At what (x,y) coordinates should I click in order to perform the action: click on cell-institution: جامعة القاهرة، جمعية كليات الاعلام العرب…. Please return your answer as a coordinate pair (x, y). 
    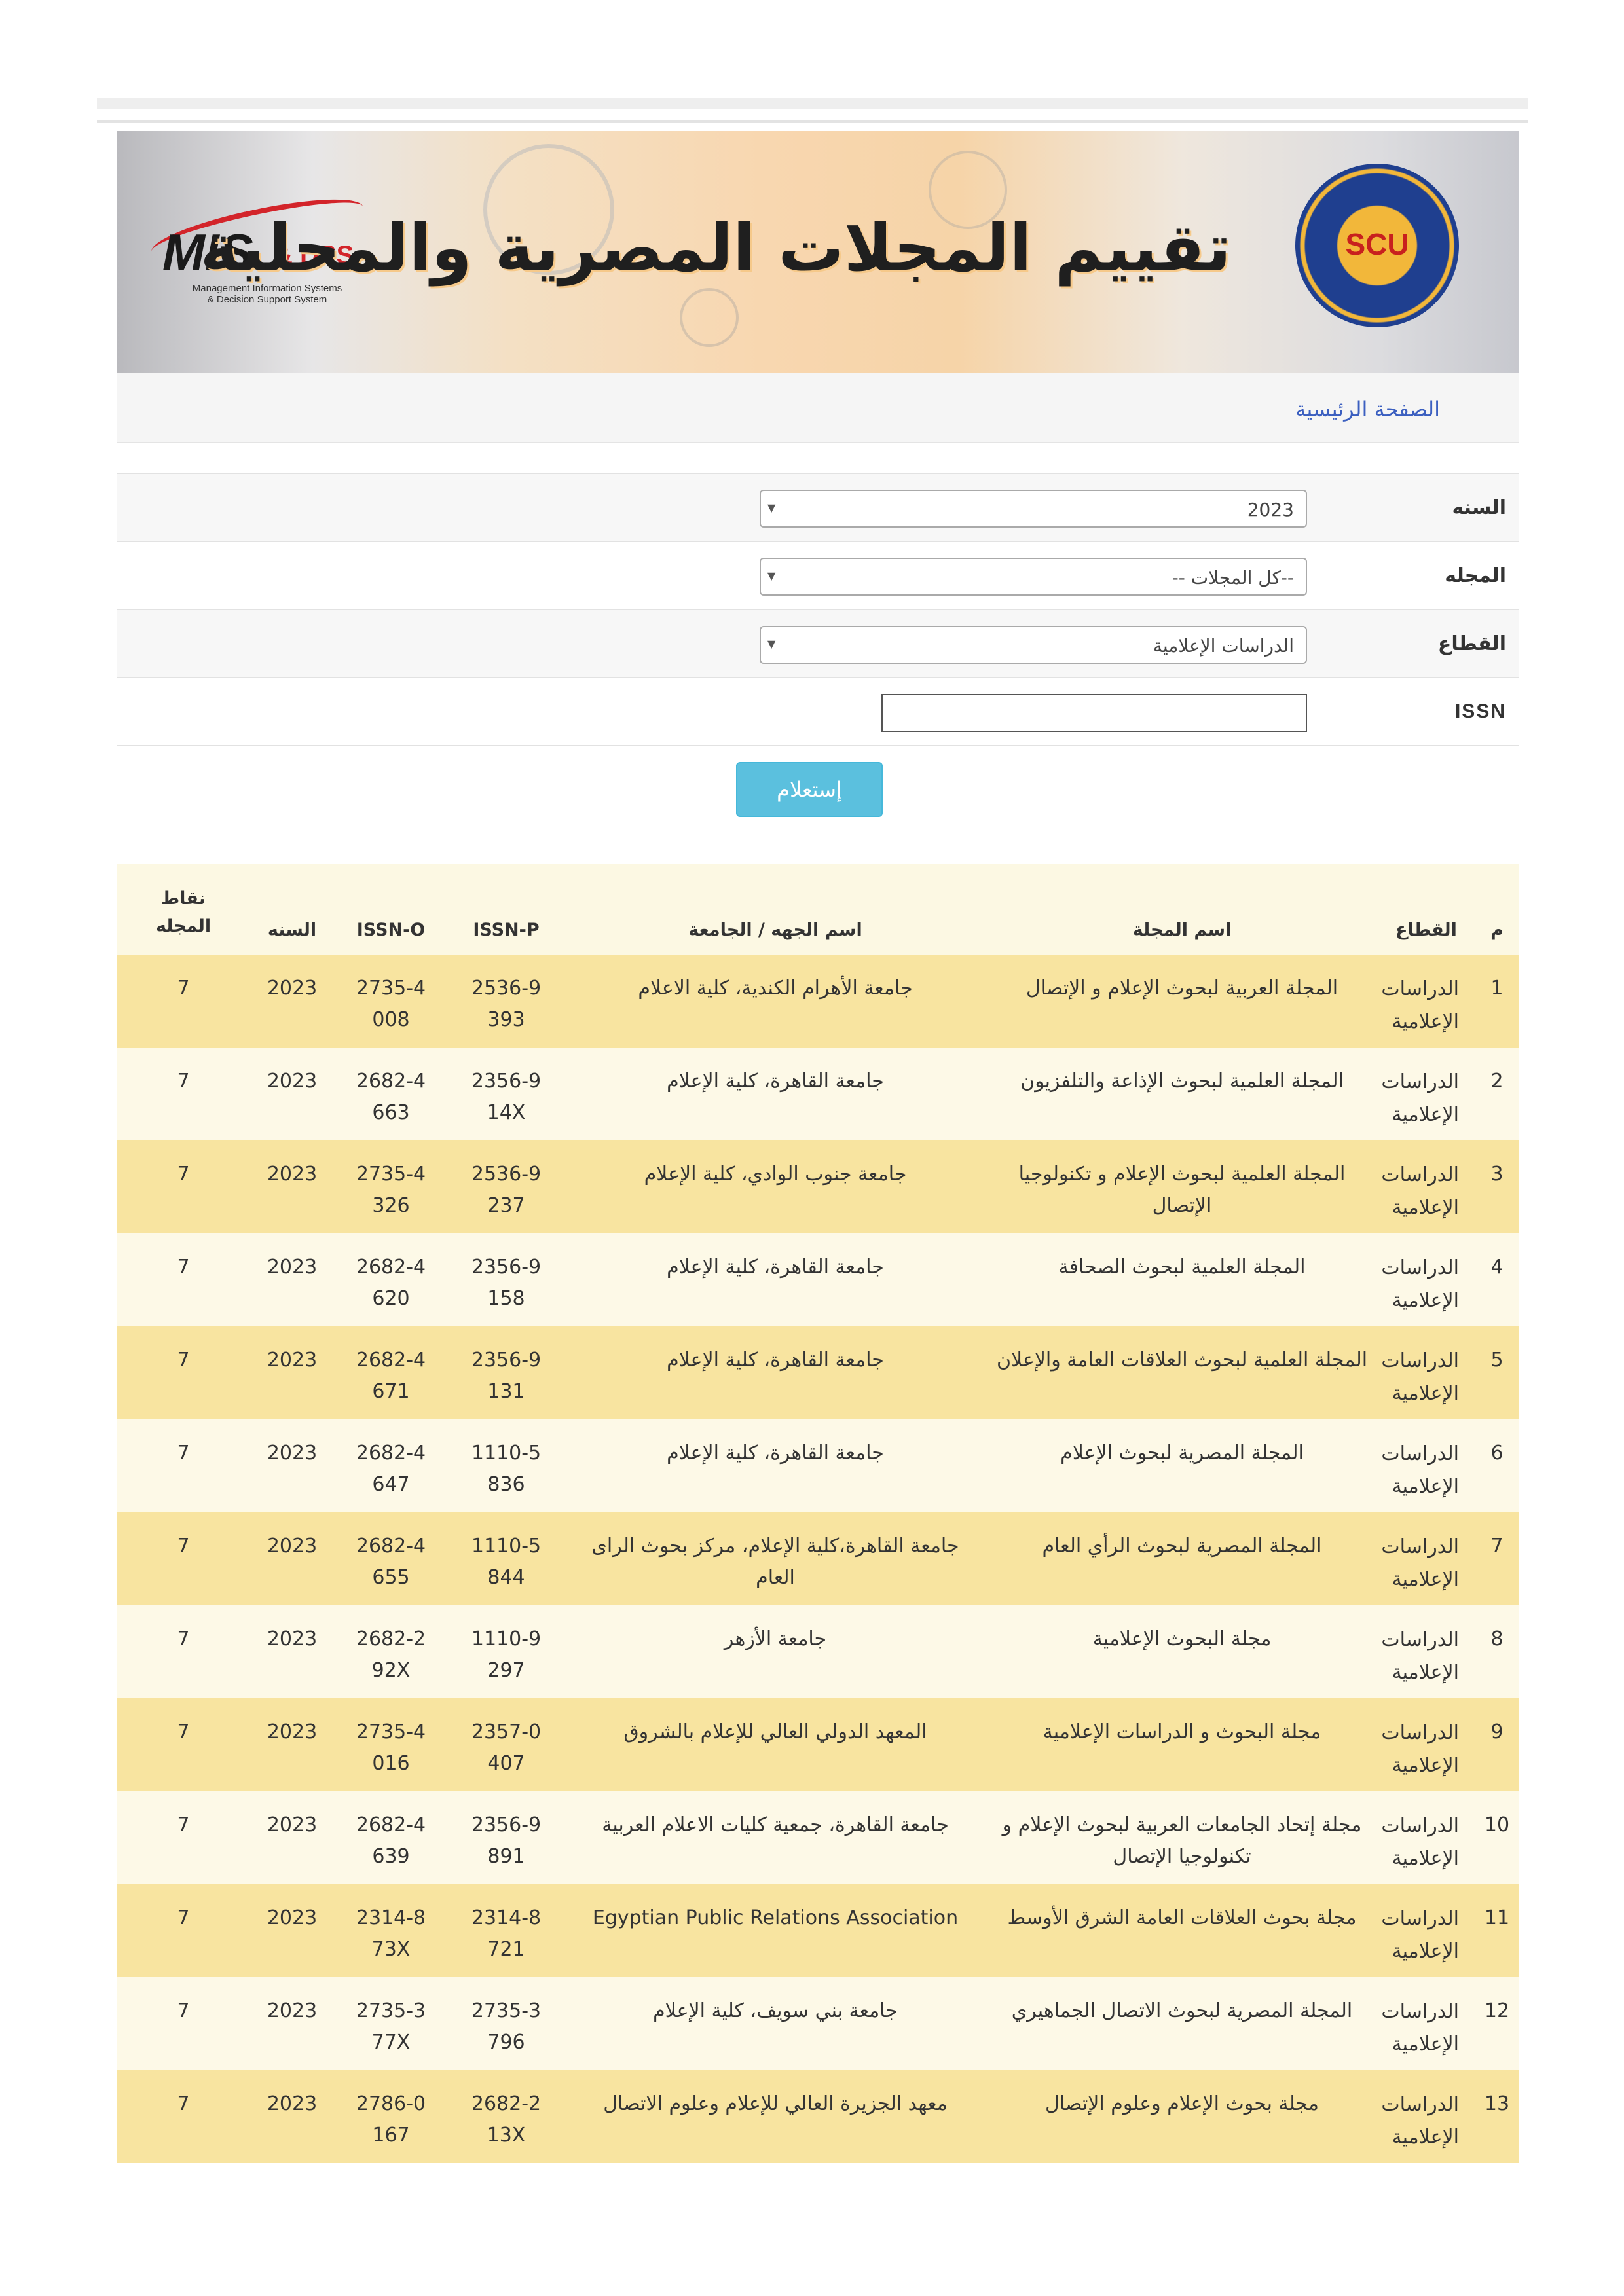
    Looking at the image, I should click on (775, 1837).